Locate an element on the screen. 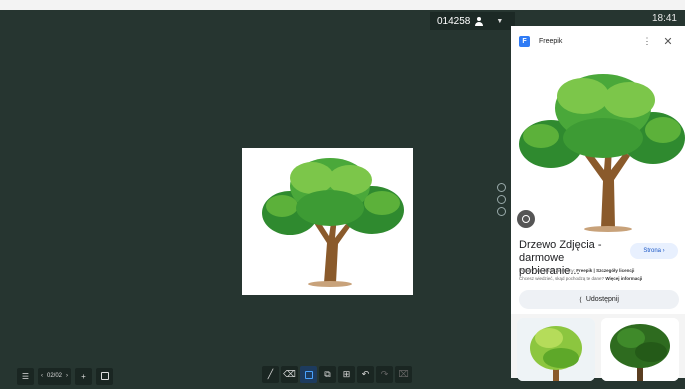  select-icon is located at coordinates (308, 374).